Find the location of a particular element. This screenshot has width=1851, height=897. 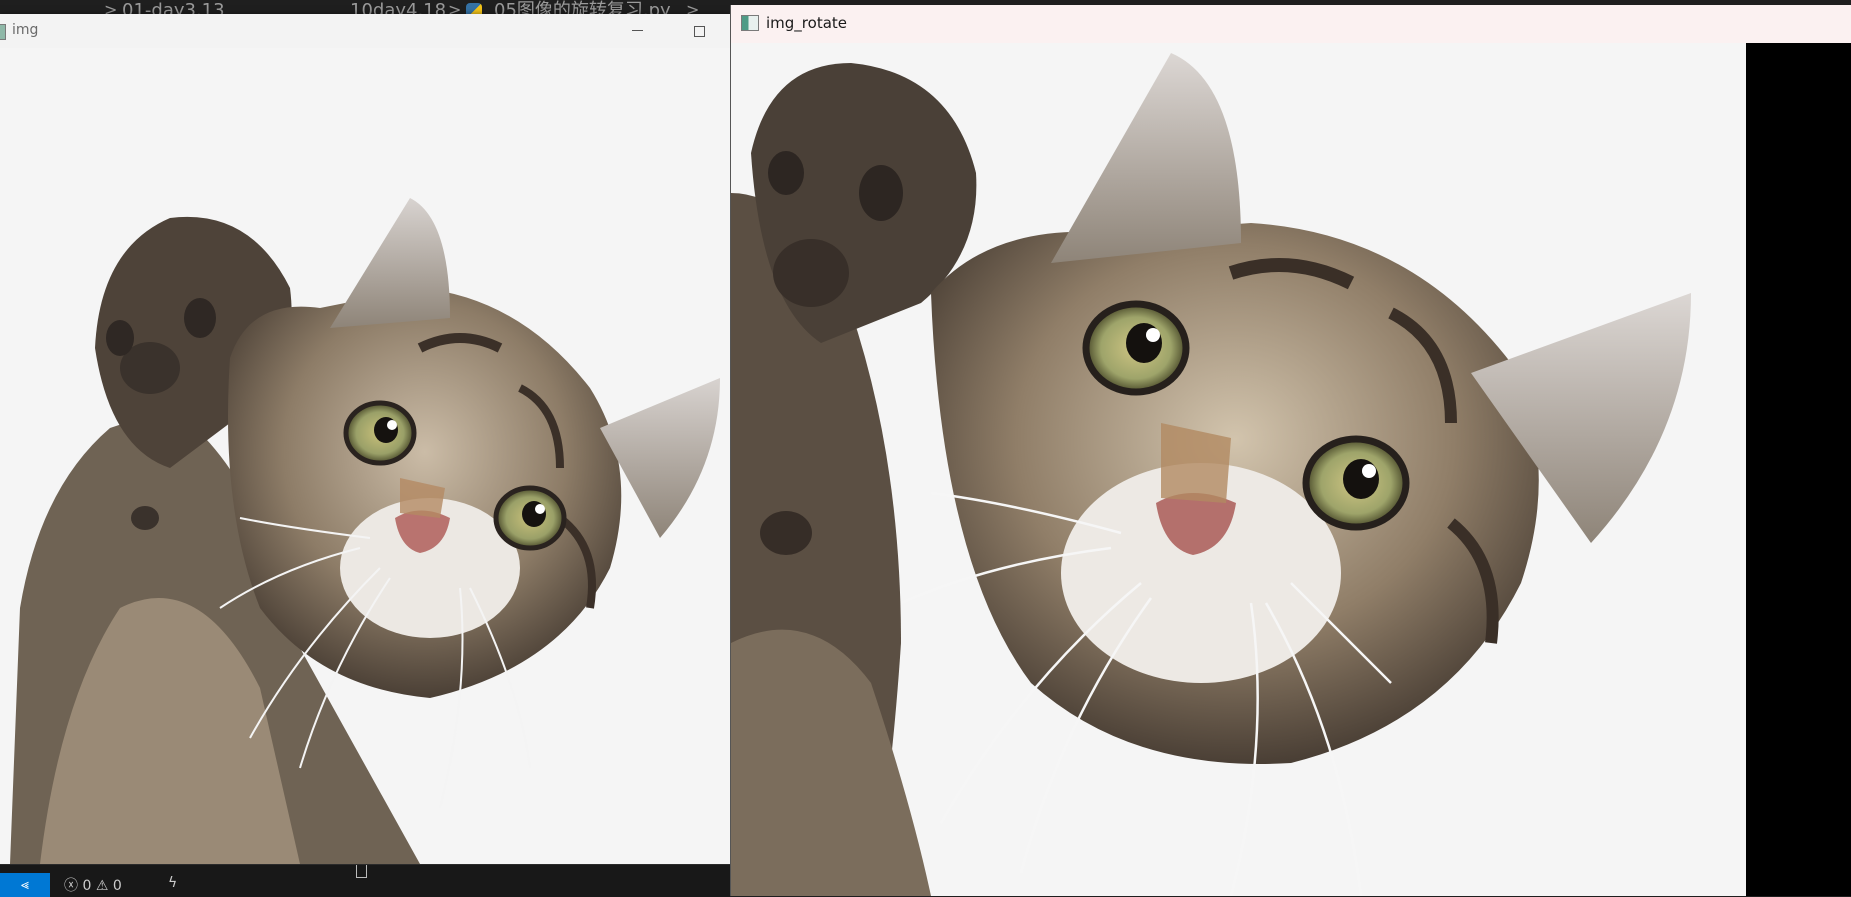

rotation-black-border is located at coordinates (1798, 469).